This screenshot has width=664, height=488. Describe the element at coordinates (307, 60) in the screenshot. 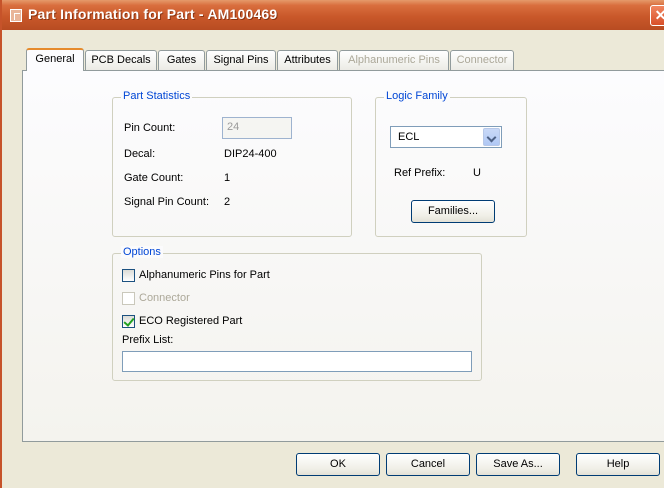

I see `tab-attributes: Attributes` at that location.